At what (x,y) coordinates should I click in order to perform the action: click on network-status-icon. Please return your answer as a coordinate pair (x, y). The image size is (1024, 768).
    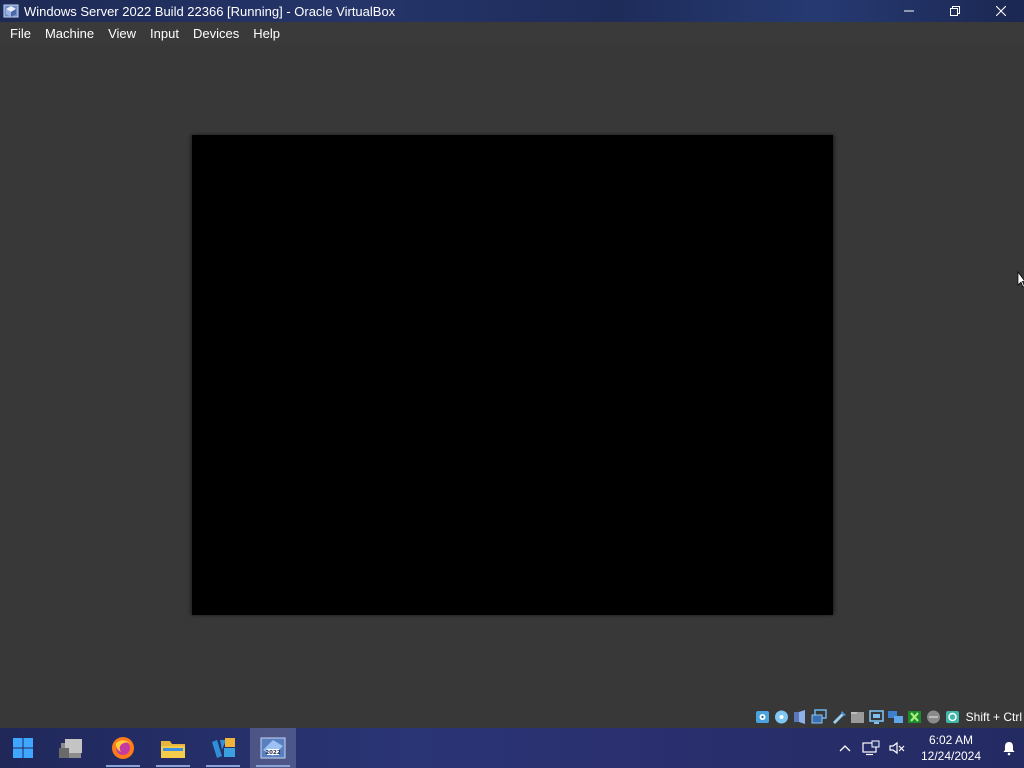
    Looking at the image, I should click on (871, 748).